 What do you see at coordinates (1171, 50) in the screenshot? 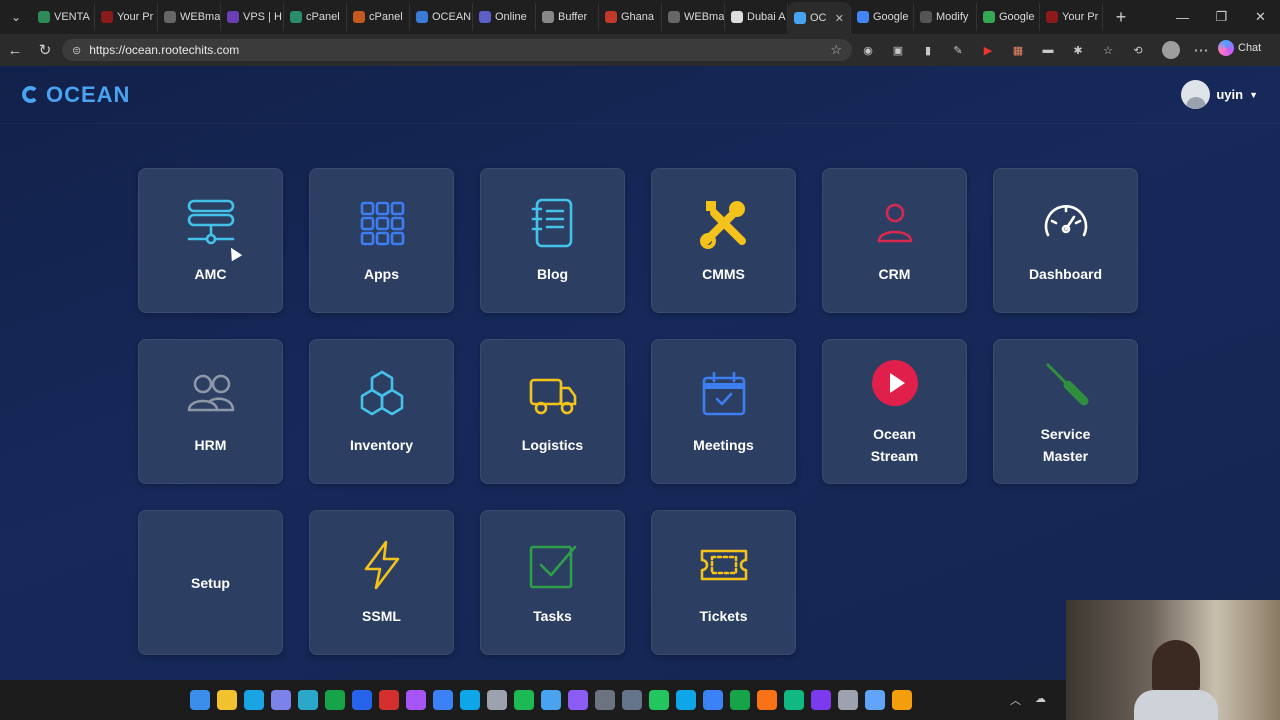
I see `browser-profile-avatar` at bounding box center [1171, 50].